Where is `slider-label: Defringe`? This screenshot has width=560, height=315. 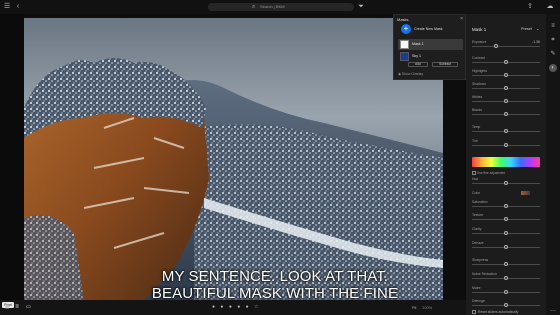
slider-label: Defringe is located at coordinates (478, 301).